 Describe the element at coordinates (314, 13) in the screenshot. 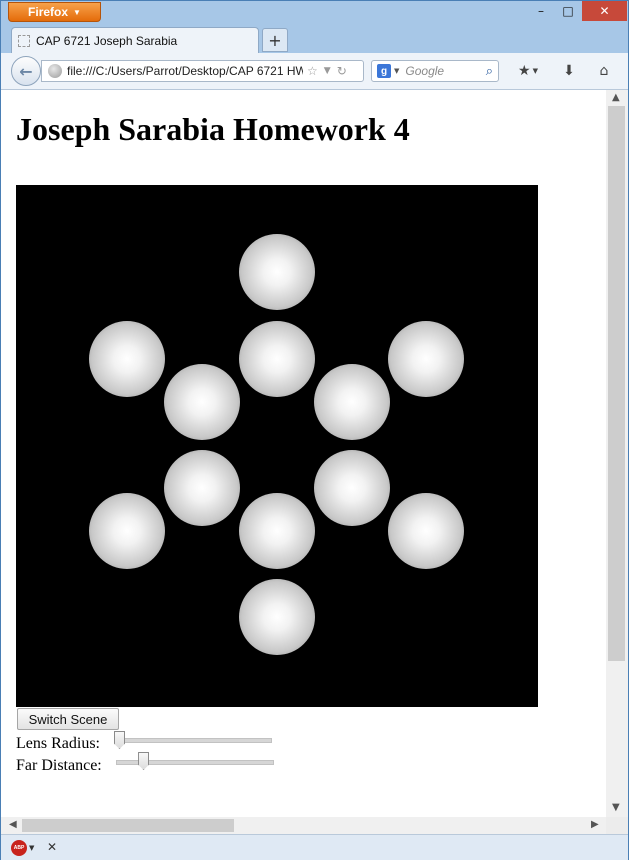

I see `title-bar: Firefox ▼ – □ ✕` at that location.